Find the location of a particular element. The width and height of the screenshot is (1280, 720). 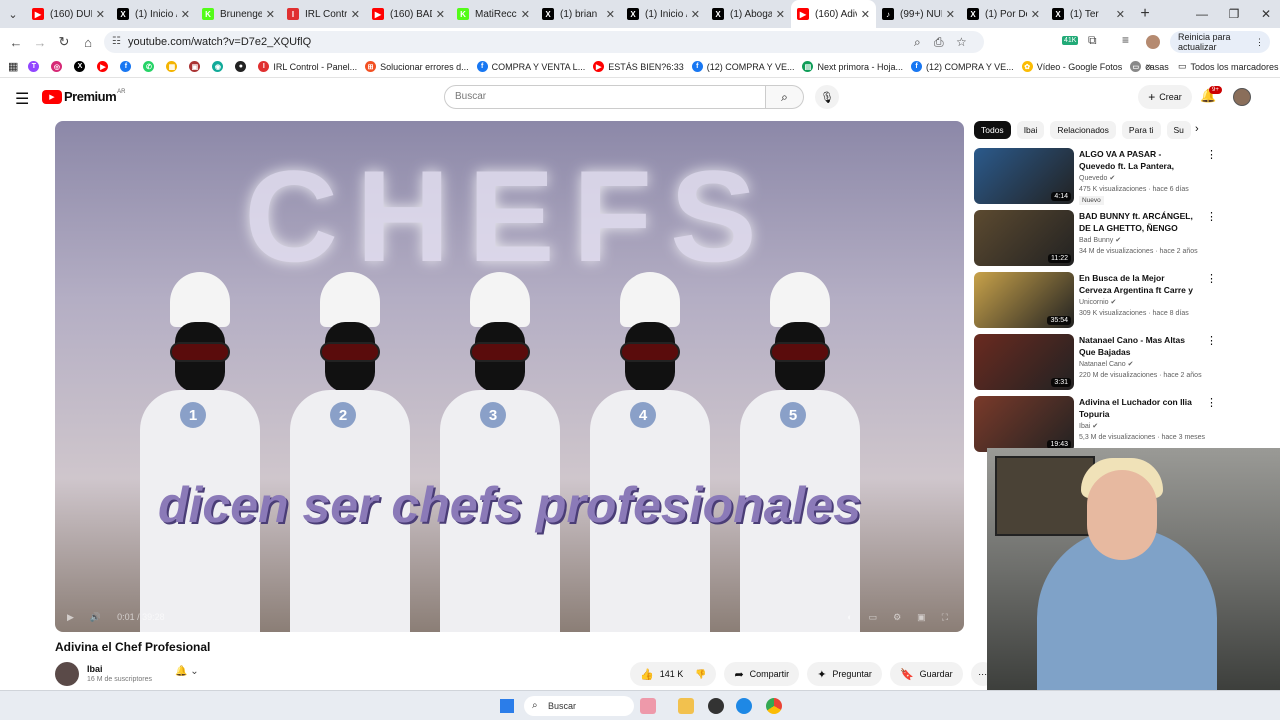

share-button: ➦ Compartir is located at coordinates (762, 674).